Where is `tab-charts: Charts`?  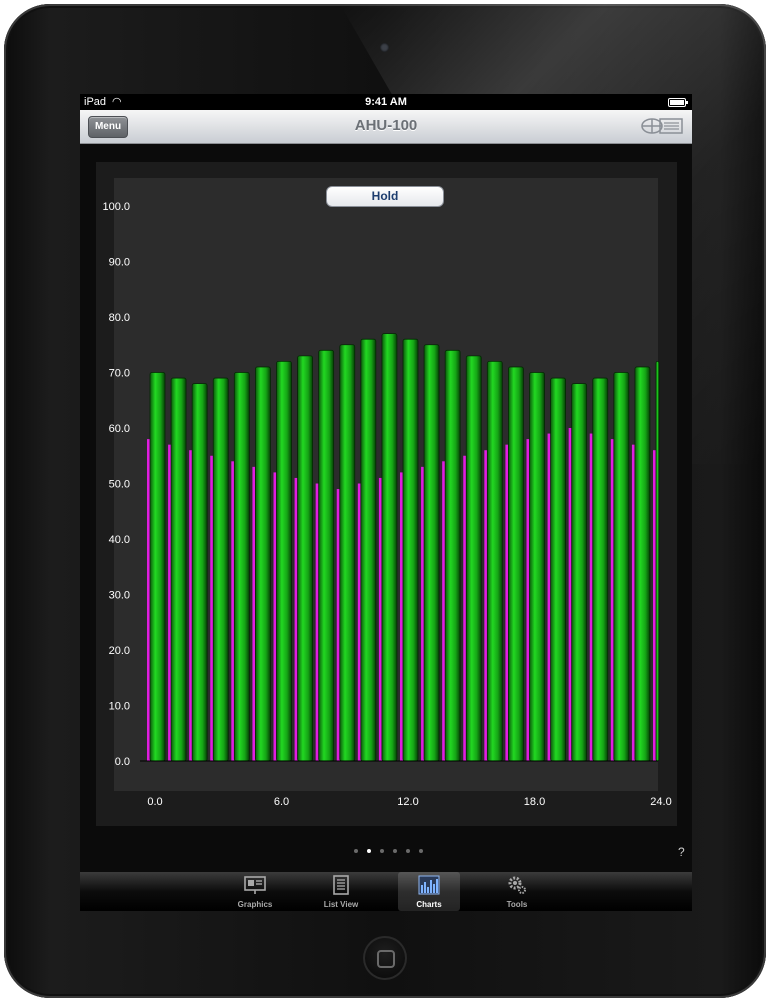 tab-charts: Charts is located at coordinates (429, 891).